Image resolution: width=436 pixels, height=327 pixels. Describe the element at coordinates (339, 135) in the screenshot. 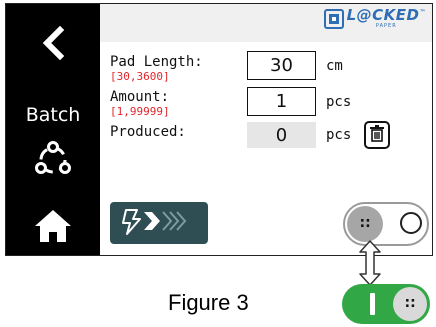

I see `produced-unit: pcs` at that location.